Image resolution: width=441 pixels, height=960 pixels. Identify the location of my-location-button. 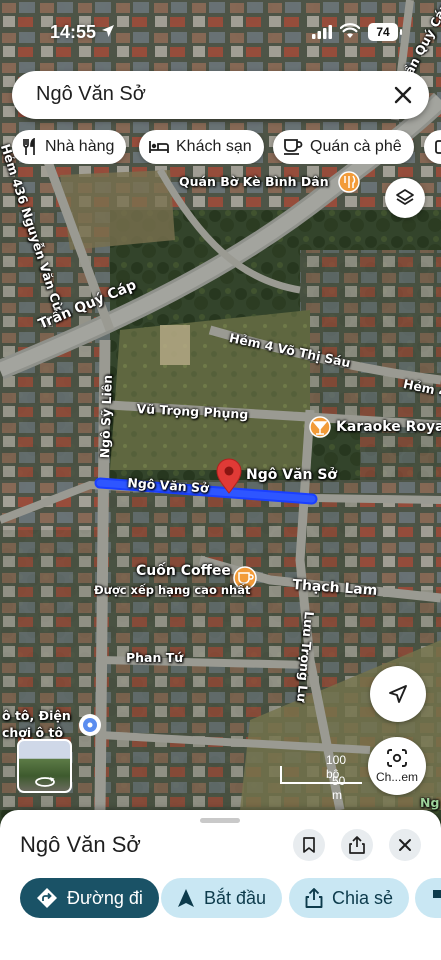
(398, 694).